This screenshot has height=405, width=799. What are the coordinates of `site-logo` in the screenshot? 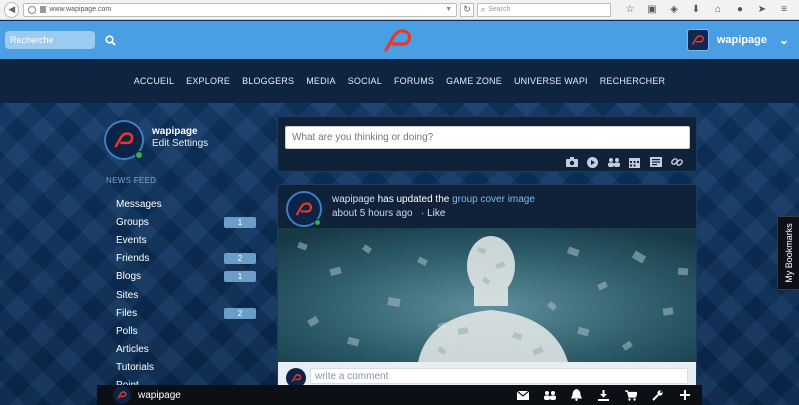 It's located at (398, 40).